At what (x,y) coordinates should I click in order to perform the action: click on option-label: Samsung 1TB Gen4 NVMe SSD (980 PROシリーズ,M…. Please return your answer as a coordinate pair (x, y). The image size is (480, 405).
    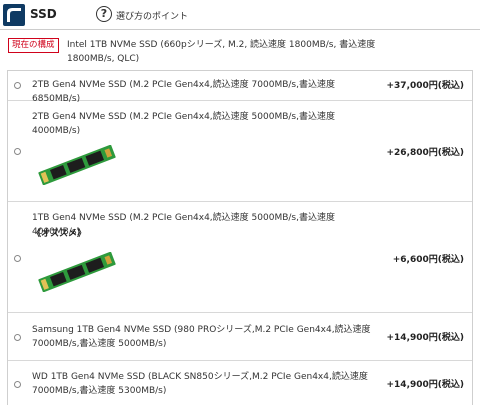
    Looking at the image, I should click on (201, 337).